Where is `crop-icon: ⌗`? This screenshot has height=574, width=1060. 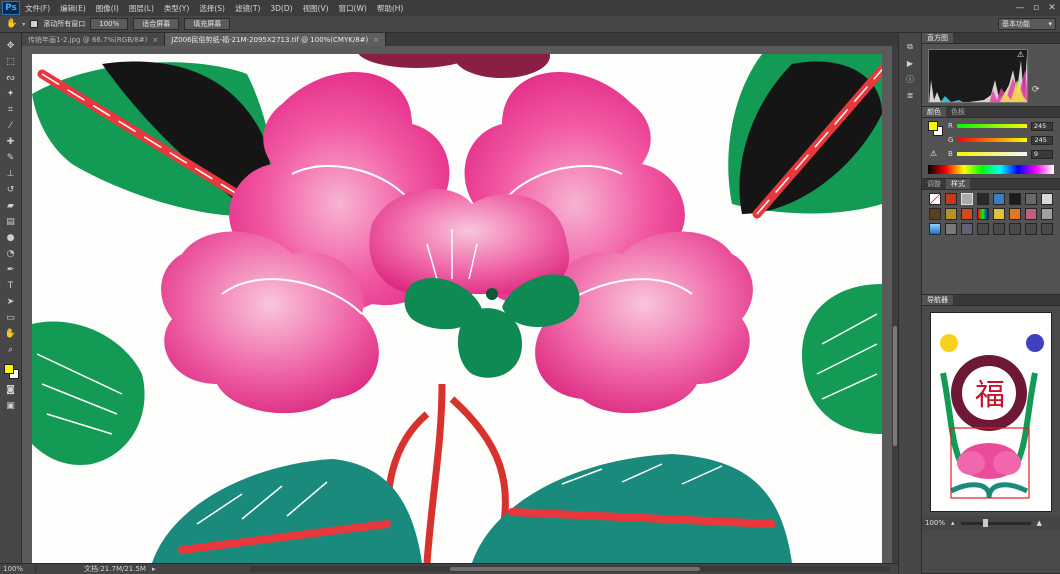
crop-icon: ⌗ is located at coordinates (11, 110).